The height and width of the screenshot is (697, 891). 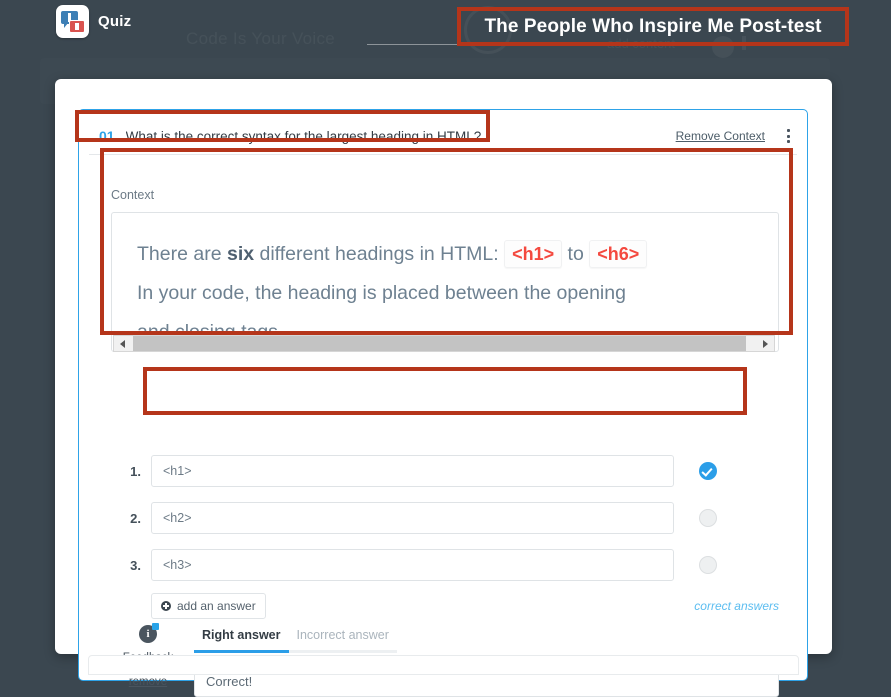 What do you see at coordinates (412, 471) in the screenshot?
I see `answer-input: <h1>` at bounding box center [412, 471].